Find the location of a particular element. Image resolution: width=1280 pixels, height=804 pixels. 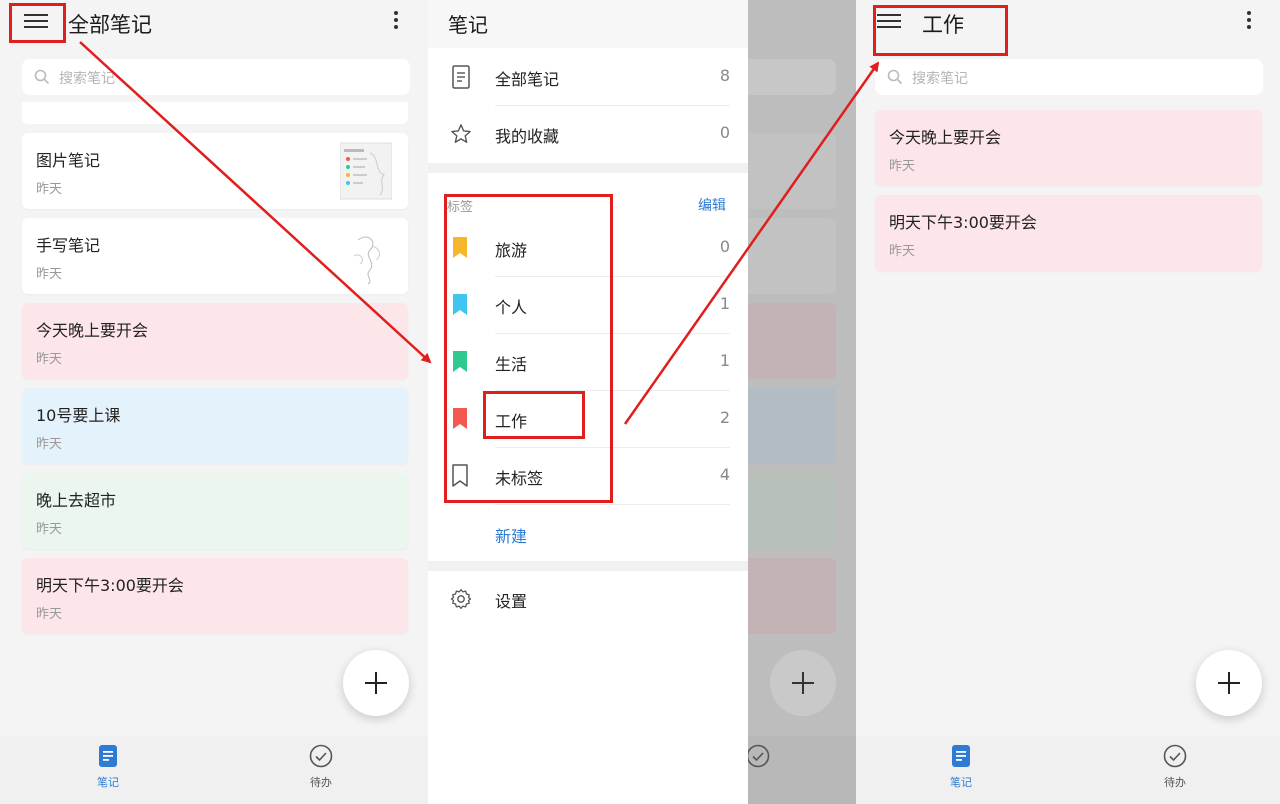

list-item: 10号要上课 昨天 is located at coordinates (215, 426).